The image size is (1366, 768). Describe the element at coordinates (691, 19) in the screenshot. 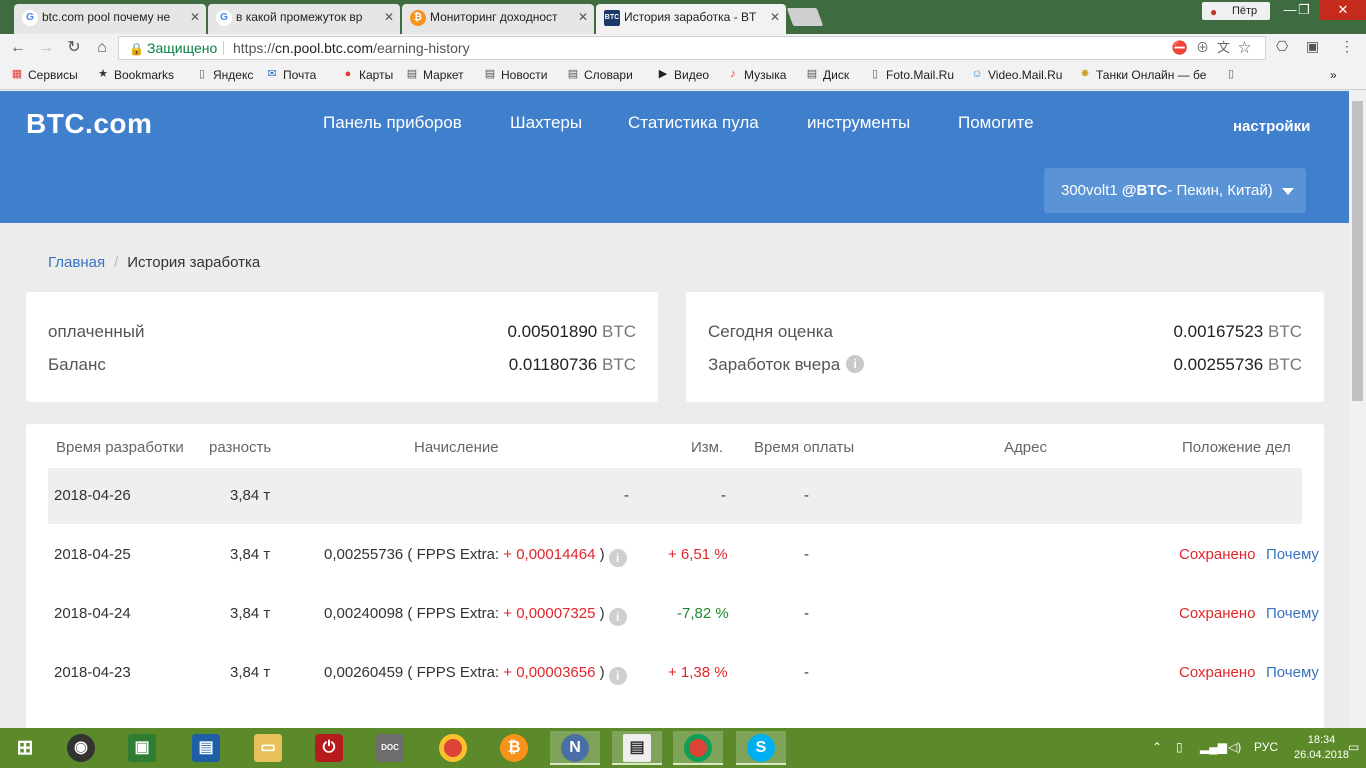

I see `tab-earning-history: BTC История заработка - BT ✕` at that location.